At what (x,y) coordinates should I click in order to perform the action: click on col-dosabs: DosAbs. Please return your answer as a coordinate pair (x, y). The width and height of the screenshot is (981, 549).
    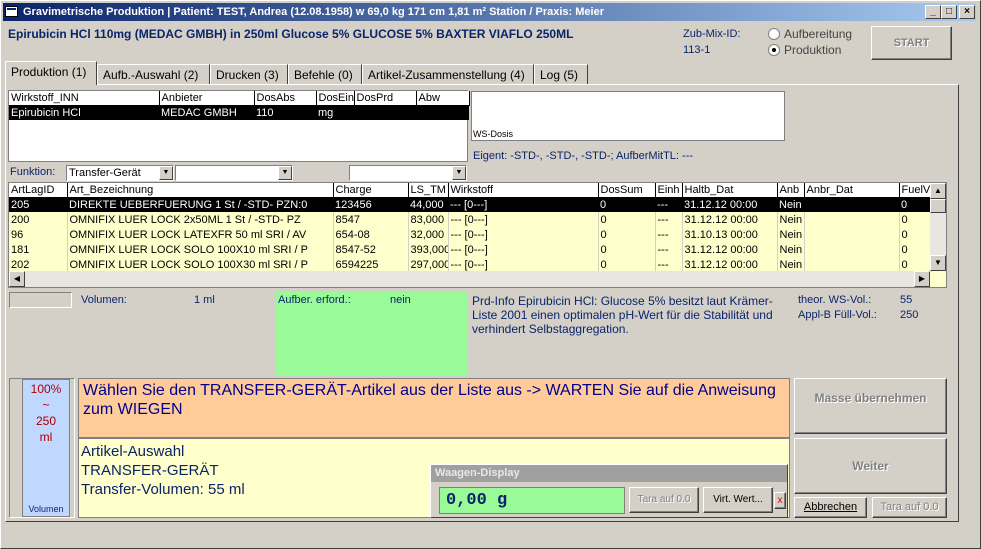
    Looking at the image, I should click on (285, 98).